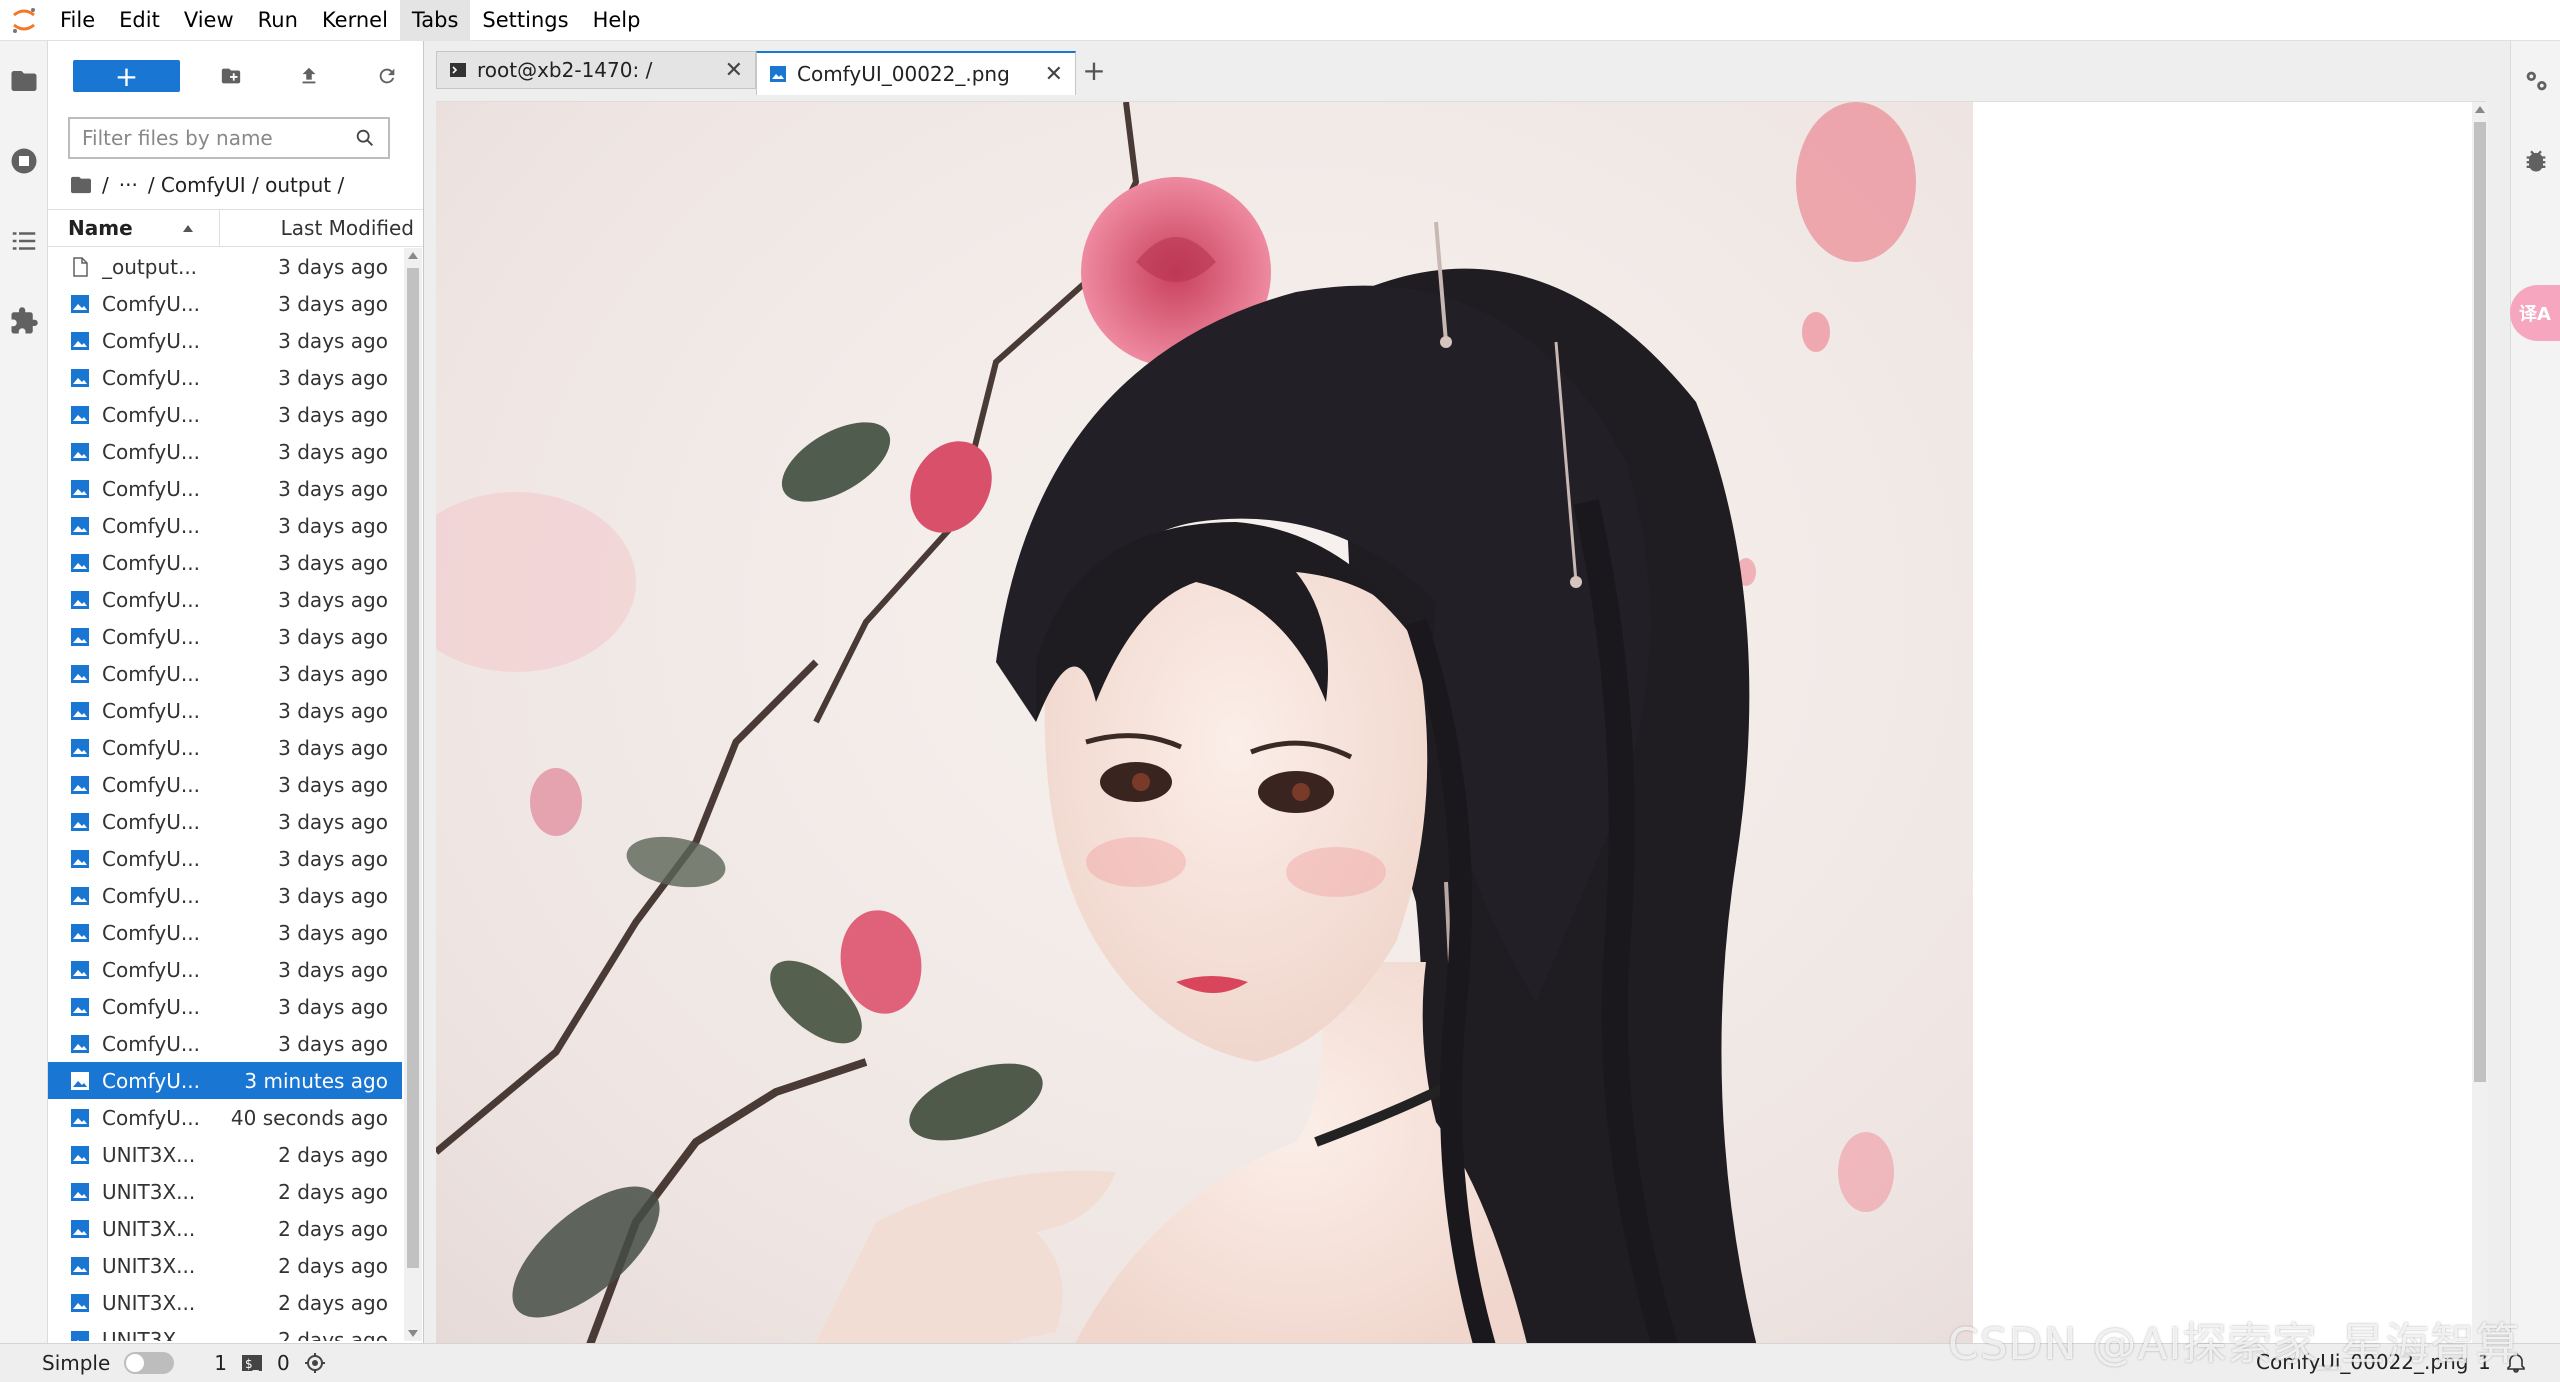 The height and width of the screenshot is (1382, 2560). I want to click on menu-file: File, so click(77, 20).